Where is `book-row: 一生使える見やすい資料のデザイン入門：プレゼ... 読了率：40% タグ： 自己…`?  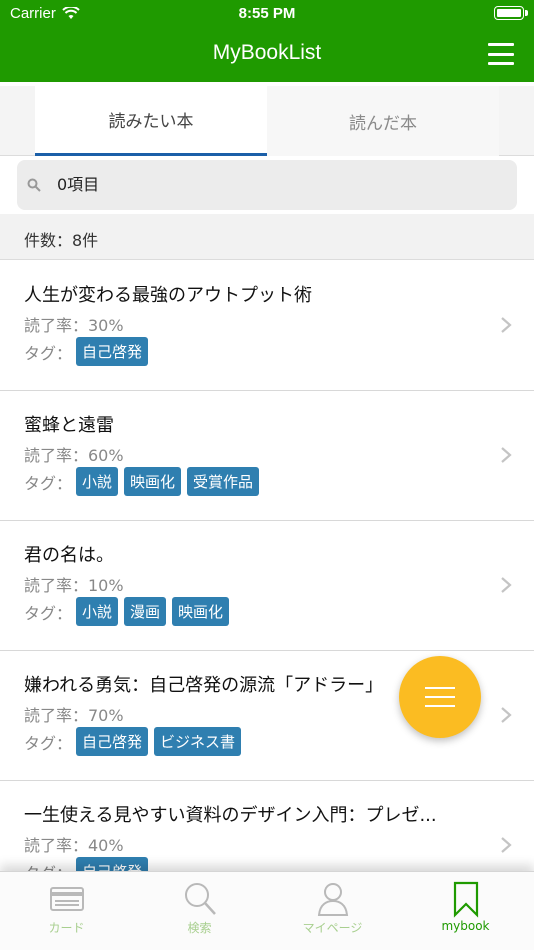 book-row: 一生使える見やすい資料のデザイン入門：プレゼ... 読了率：40% タグ： 自己… is located at coordinates (267, 826).